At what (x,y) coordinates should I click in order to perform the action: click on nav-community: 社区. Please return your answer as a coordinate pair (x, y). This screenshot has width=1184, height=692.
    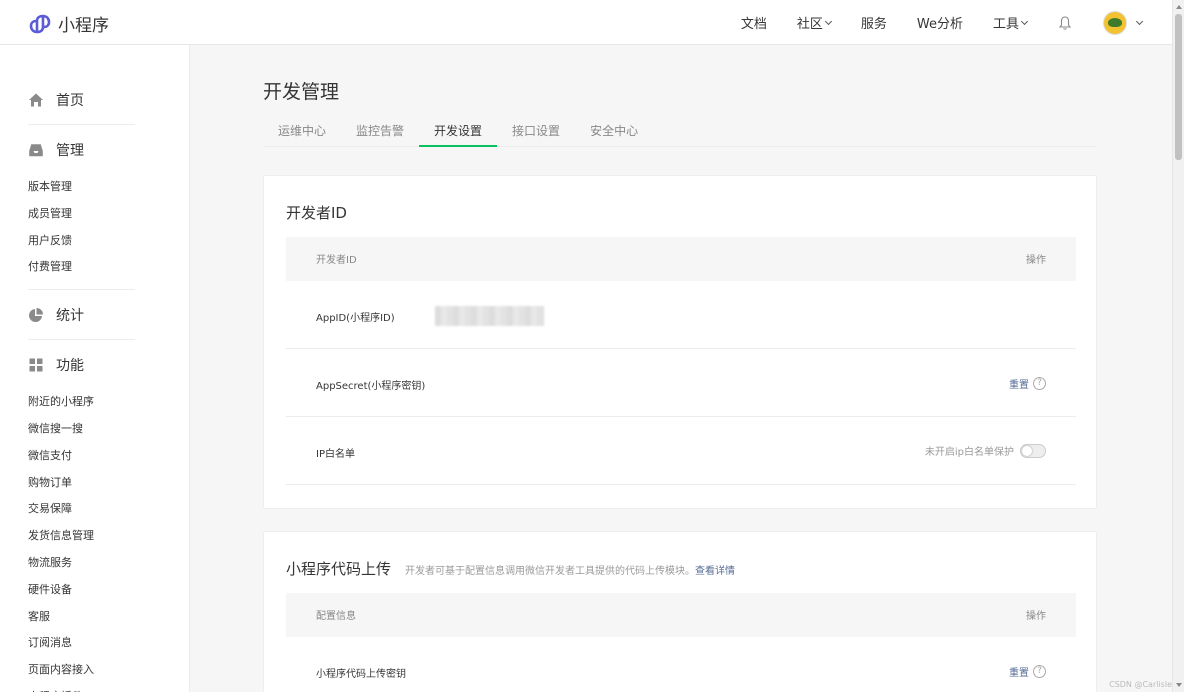
    Looking at the image, I should click on (814, 22).